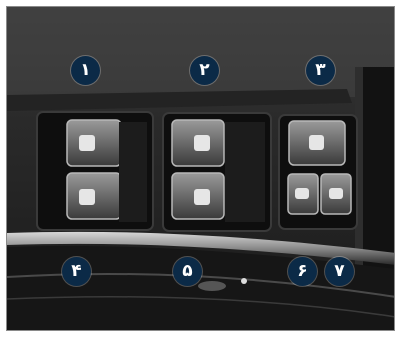  I want to click on callout-3: ۳, so click(320, 70).